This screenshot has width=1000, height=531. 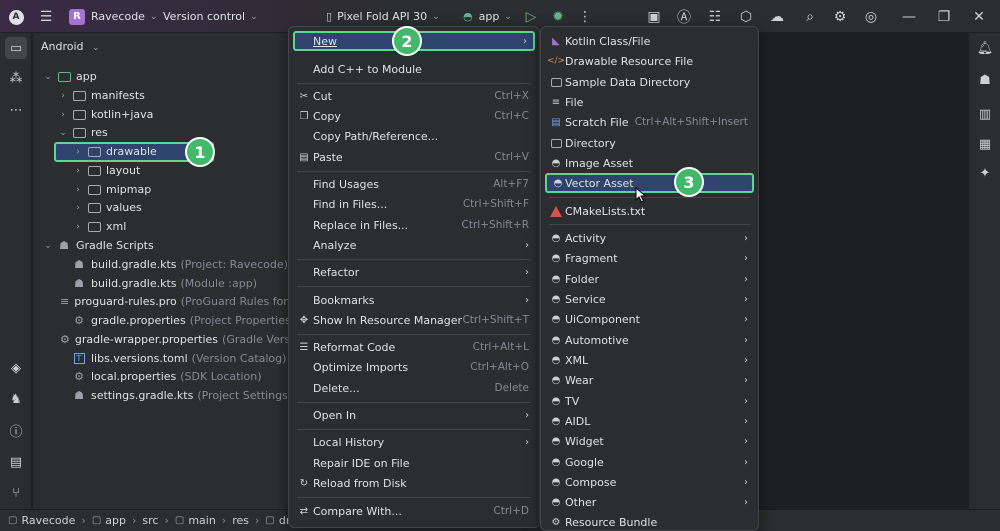 I want to click on restore-icon: ❐, so click(x=944, y=17).